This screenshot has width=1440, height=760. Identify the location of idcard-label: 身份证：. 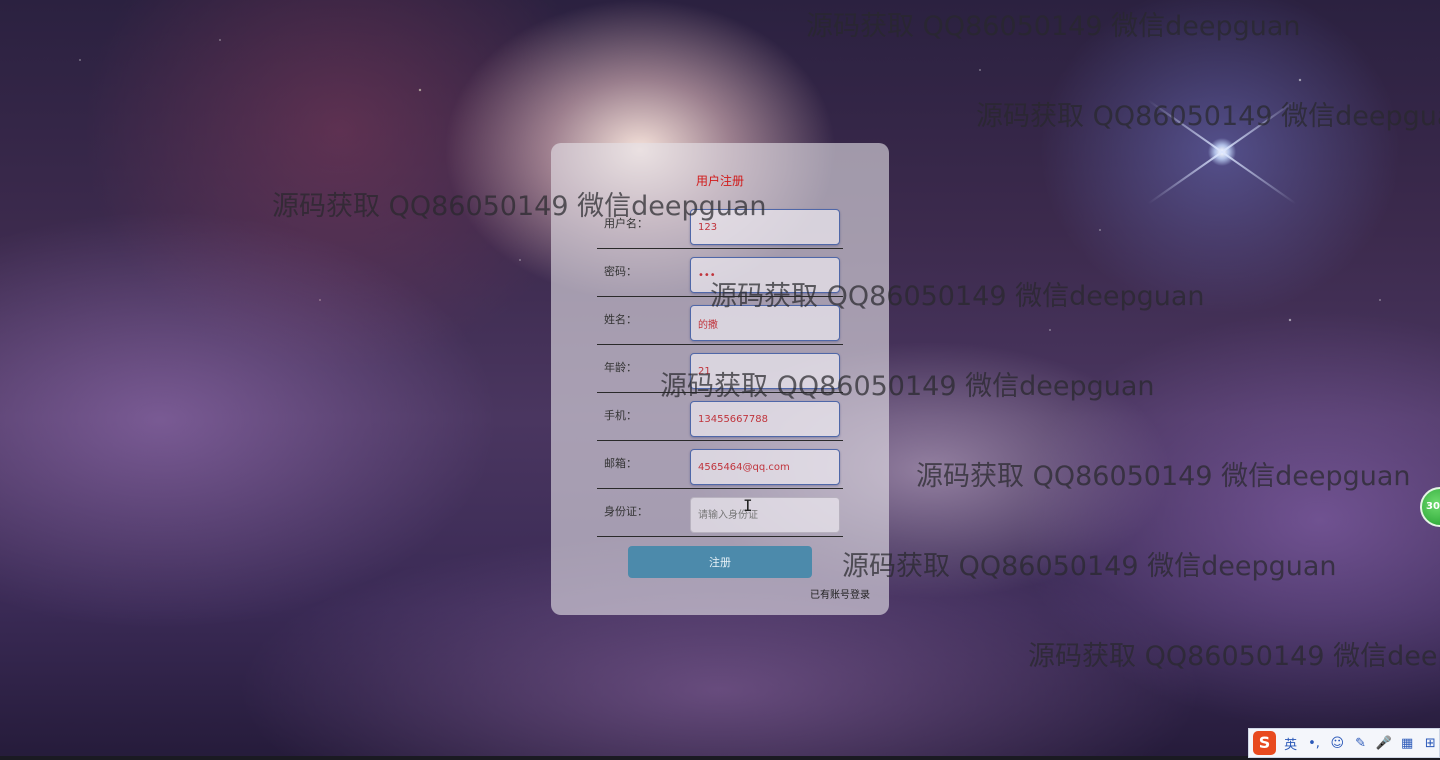
(626, 511).